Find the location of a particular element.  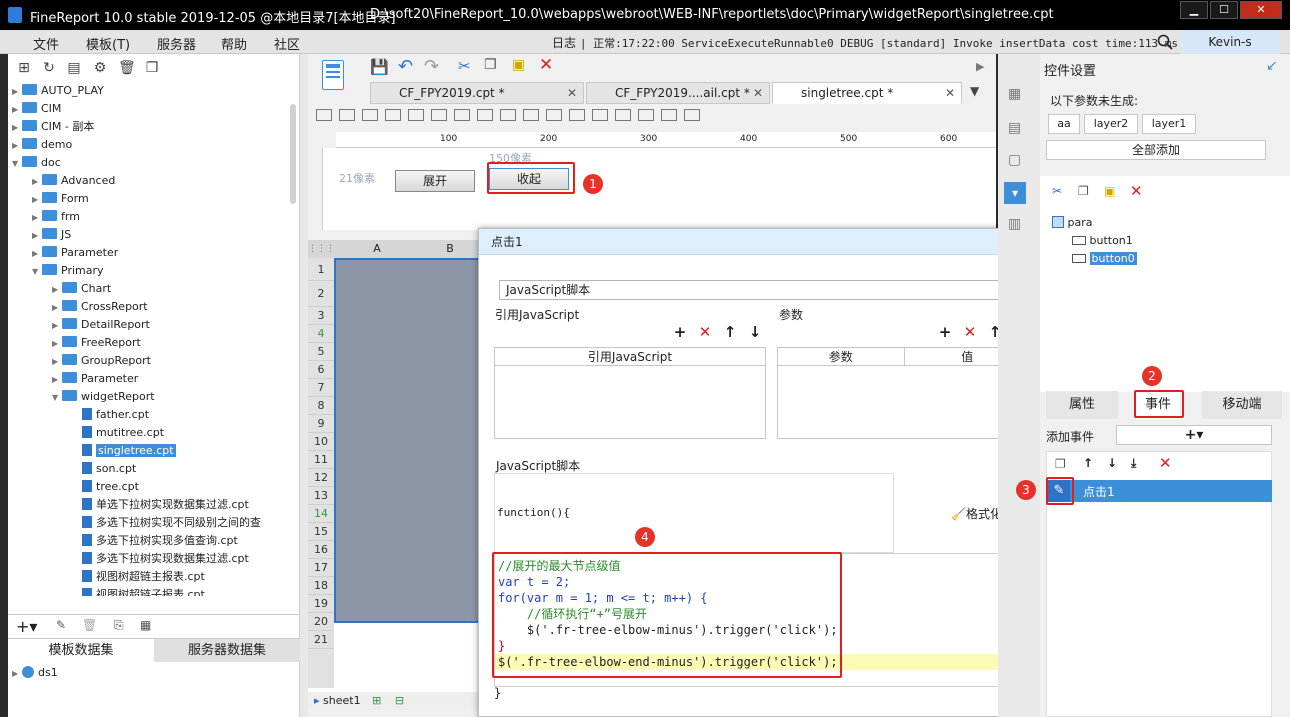

layout-icon: ▦ is located at coordinates (1014, 94).